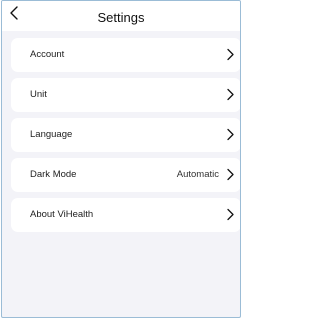 This screenshot has height=320, width=320. Describe the element at coordinates (125, 215) in the screenshot. I see `settings-item-about: About ViHealth` at that location.